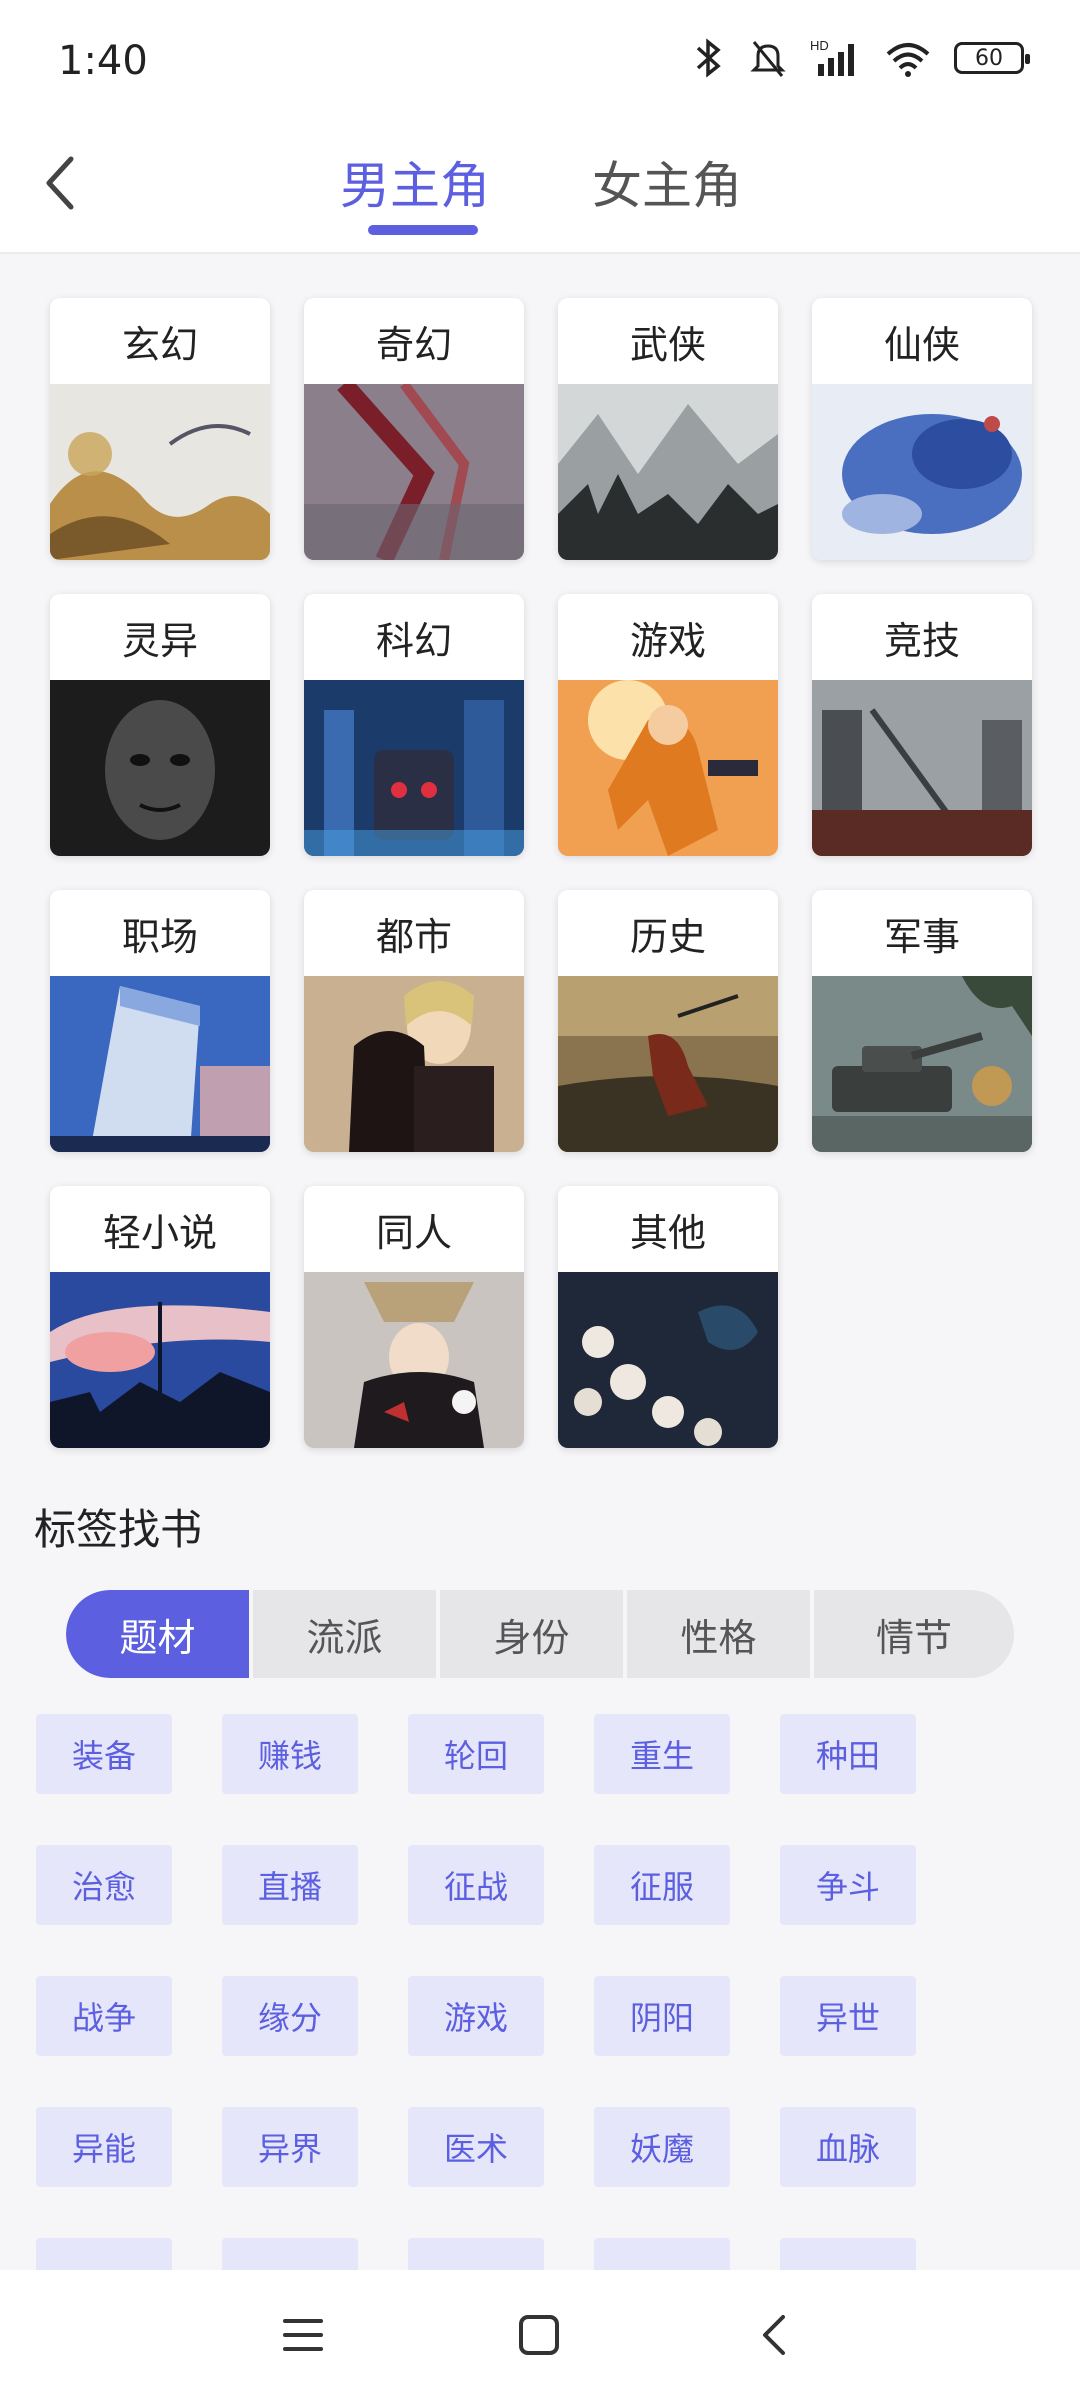 The image size is (1080, 2400). I want to click on tag-chip: 医术, so click(476, 2147).